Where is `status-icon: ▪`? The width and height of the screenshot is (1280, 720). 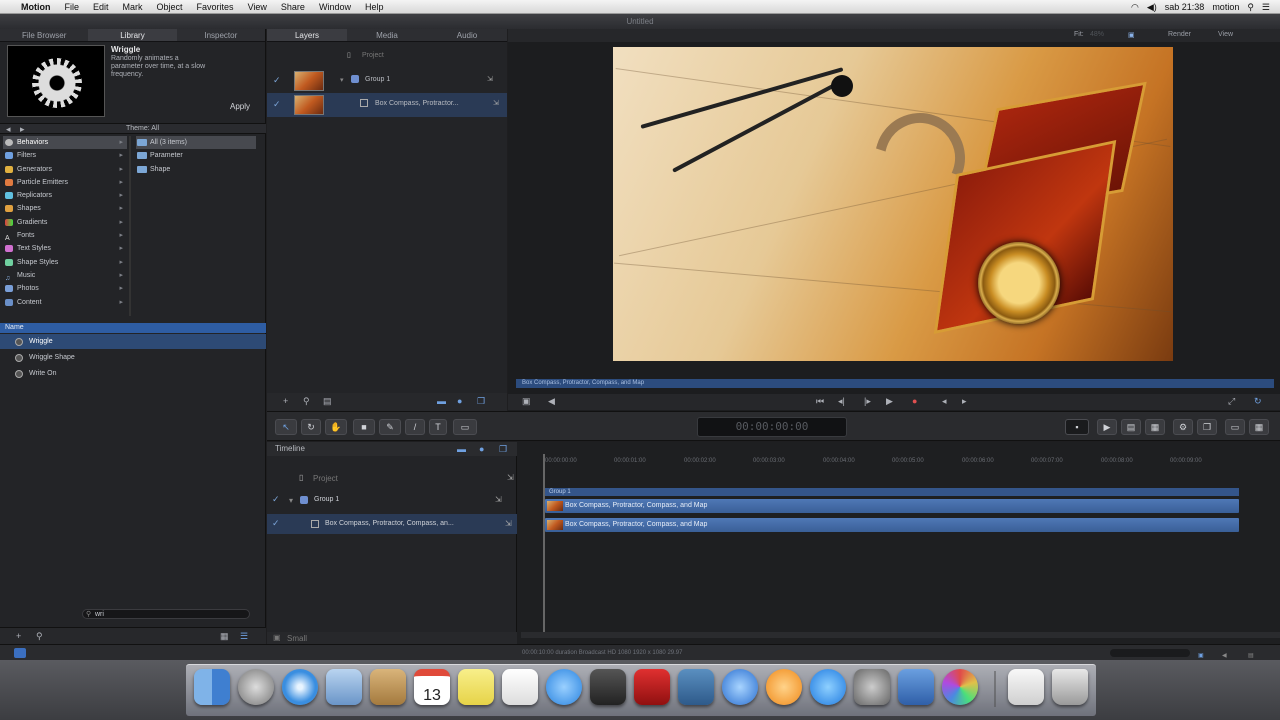 status-icon: ▪ is located at coordinates (1077, 427).